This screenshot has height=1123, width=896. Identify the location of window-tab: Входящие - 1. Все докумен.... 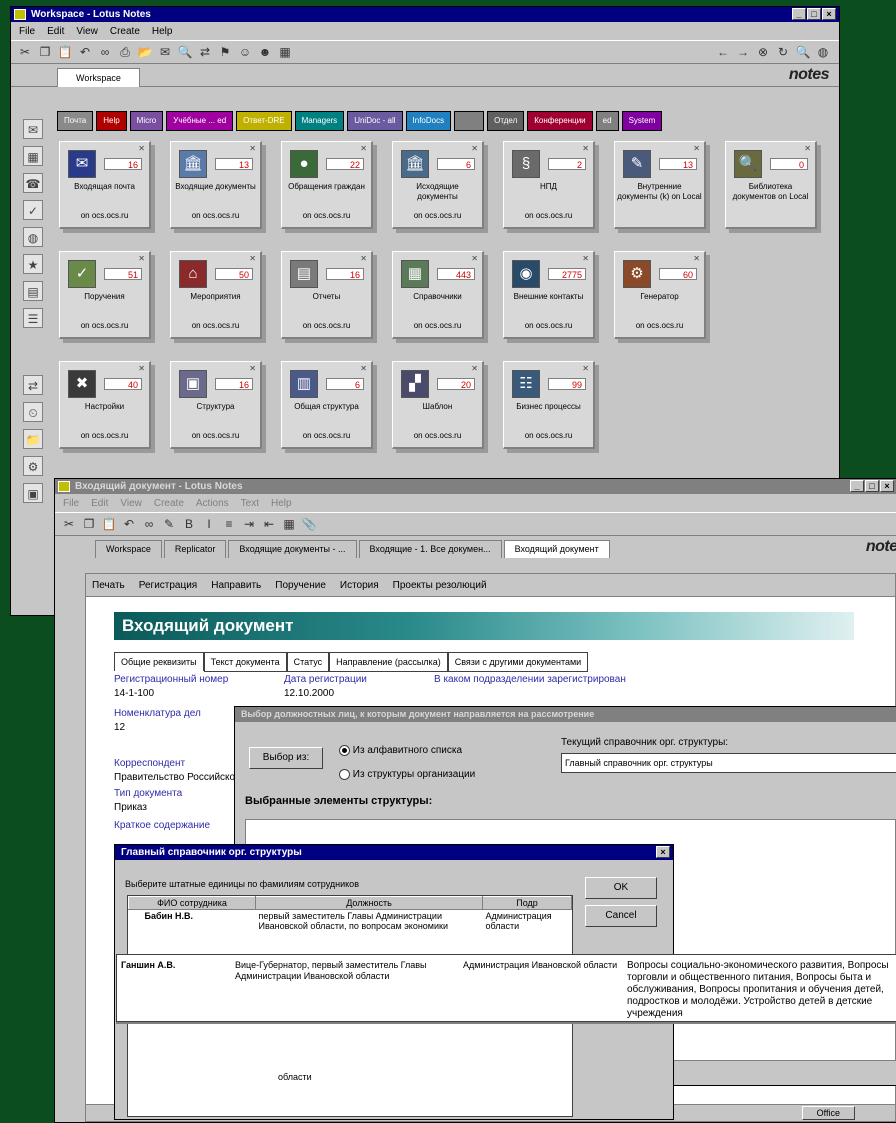
(430, 549).